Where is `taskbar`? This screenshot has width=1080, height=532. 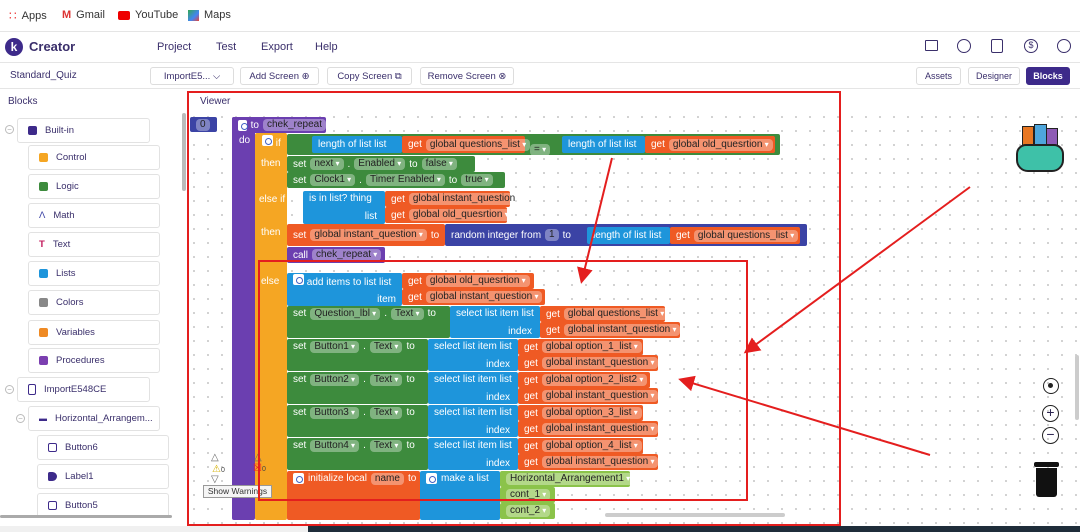 taskbar is located at coordinates (694, 529).